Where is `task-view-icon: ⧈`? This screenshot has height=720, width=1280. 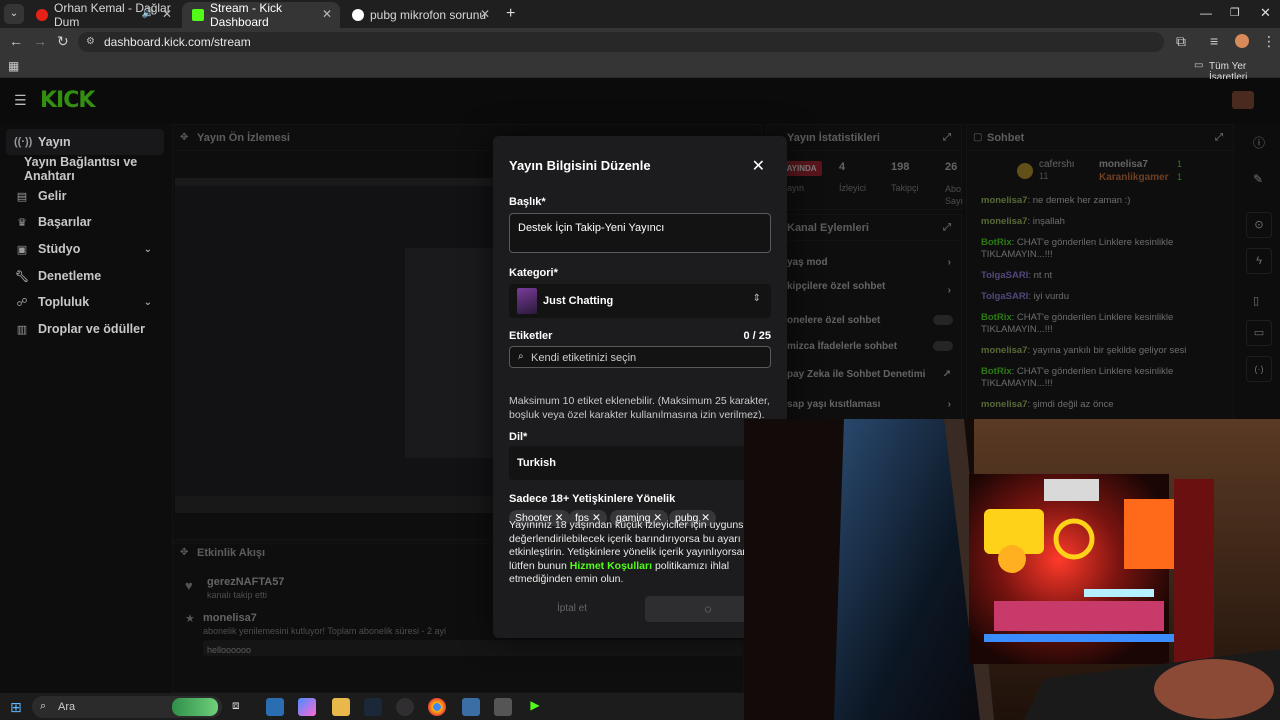 task-view-icon: ⧈ is located at coordinates (241, 707).